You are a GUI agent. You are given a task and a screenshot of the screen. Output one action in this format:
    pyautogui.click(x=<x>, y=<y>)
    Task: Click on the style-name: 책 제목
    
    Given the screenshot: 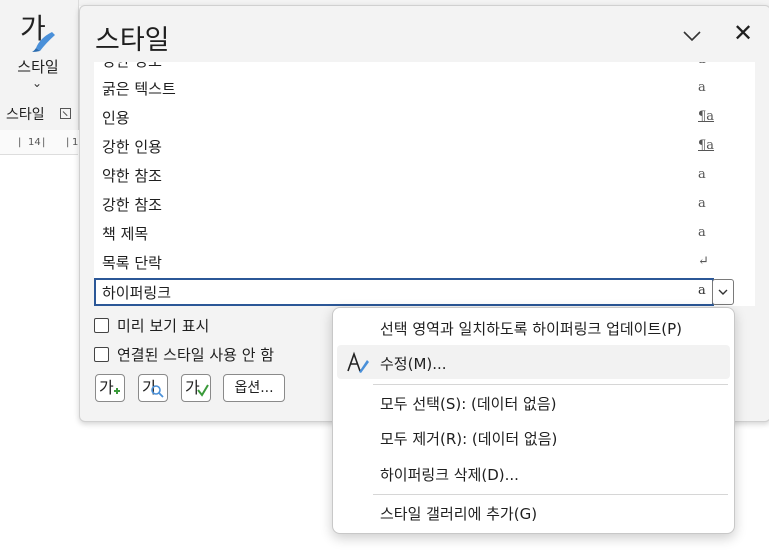 What is the action you would take?
    pyautogui.click(x=125, y=234)
    